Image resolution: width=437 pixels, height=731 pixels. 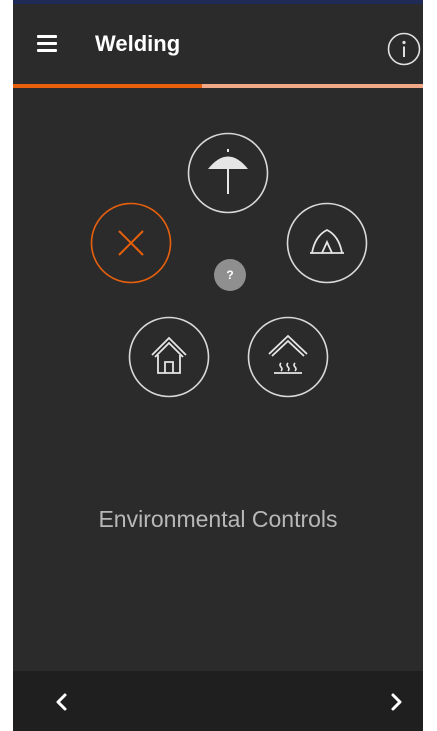 What do you see at coordinates (218, 86) in the screenshot?
I see `step-progress-bar` at bounding box center [218, 86].